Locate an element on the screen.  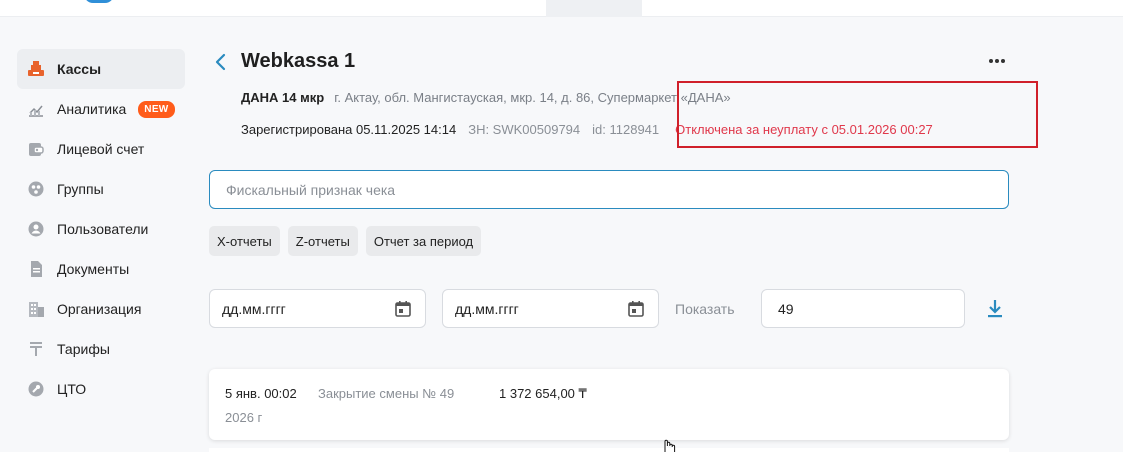
date-to-field: дд.мм.гггг is located at coordinates (550, 308).